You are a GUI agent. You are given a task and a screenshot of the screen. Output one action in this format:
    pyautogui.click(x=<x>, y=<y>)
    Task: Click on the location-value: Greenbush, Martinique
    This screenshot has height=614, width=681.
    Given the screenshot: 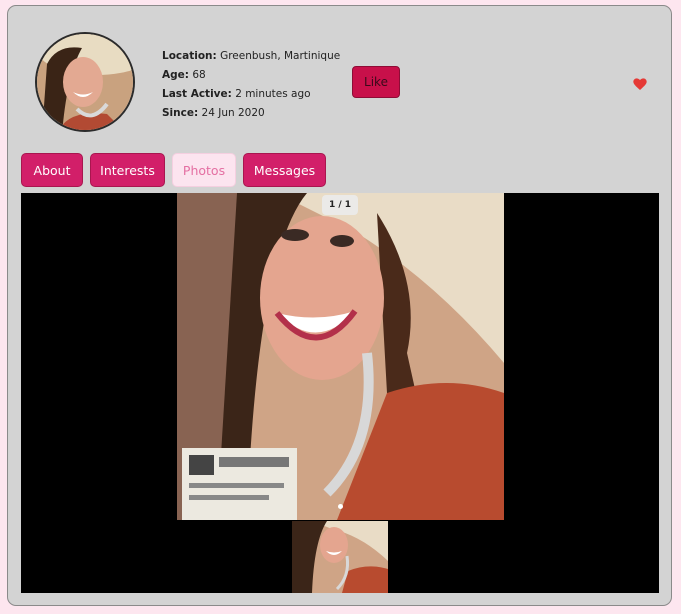 What is the action you would take?
    pyautogui.click(x=280, y=56)
    